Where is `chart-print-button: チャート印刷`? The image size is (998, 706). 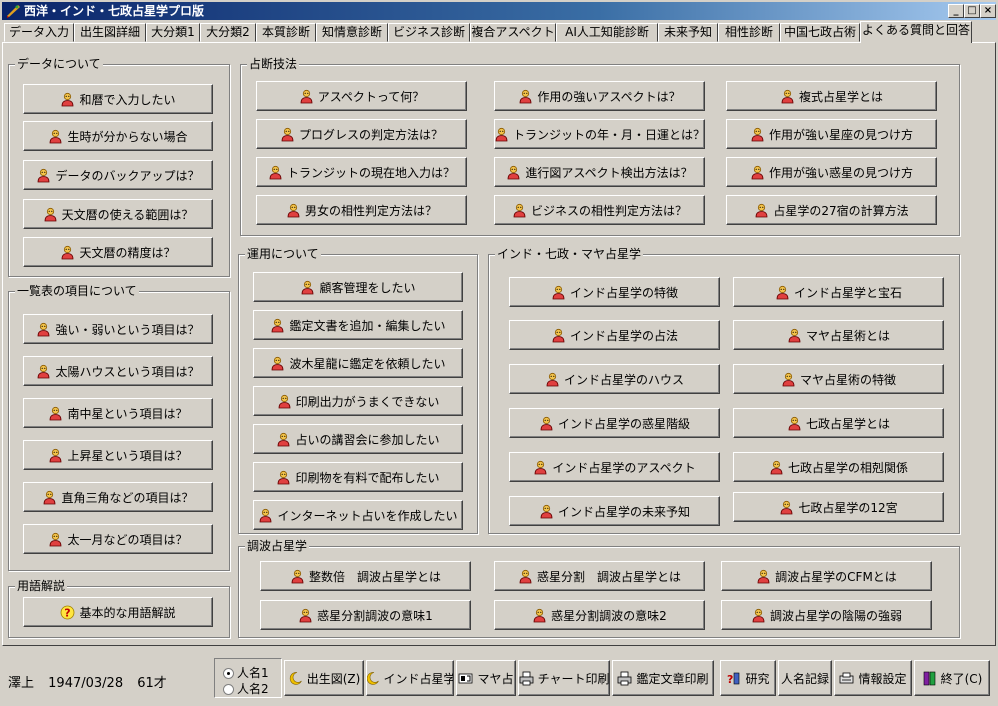 chart-print-button: チャート印刷 is located at coordinates (564, 678).